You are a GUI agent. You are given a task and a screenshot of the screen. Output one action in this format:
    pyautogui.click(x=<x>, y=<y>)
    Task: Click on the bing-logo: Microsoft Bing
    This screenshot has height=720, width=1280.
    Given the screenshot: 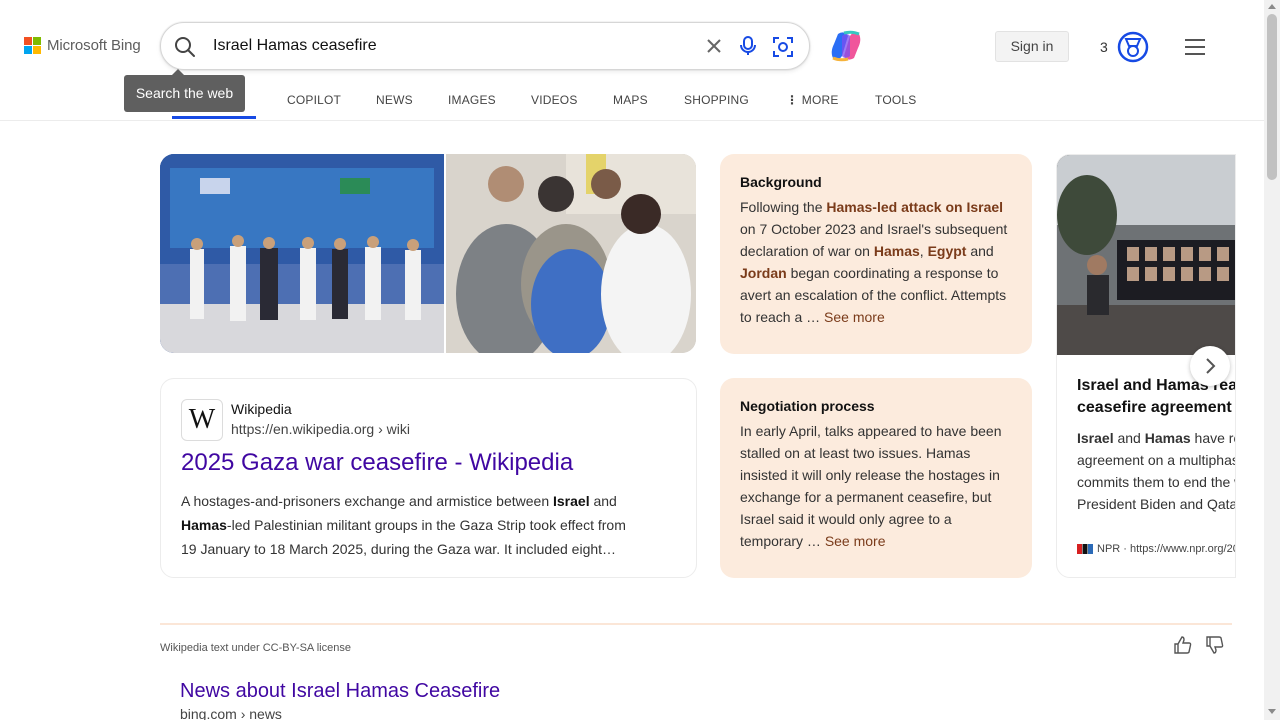 What is the action you would take?
    pyautogui.click(x=82, y=45)
    